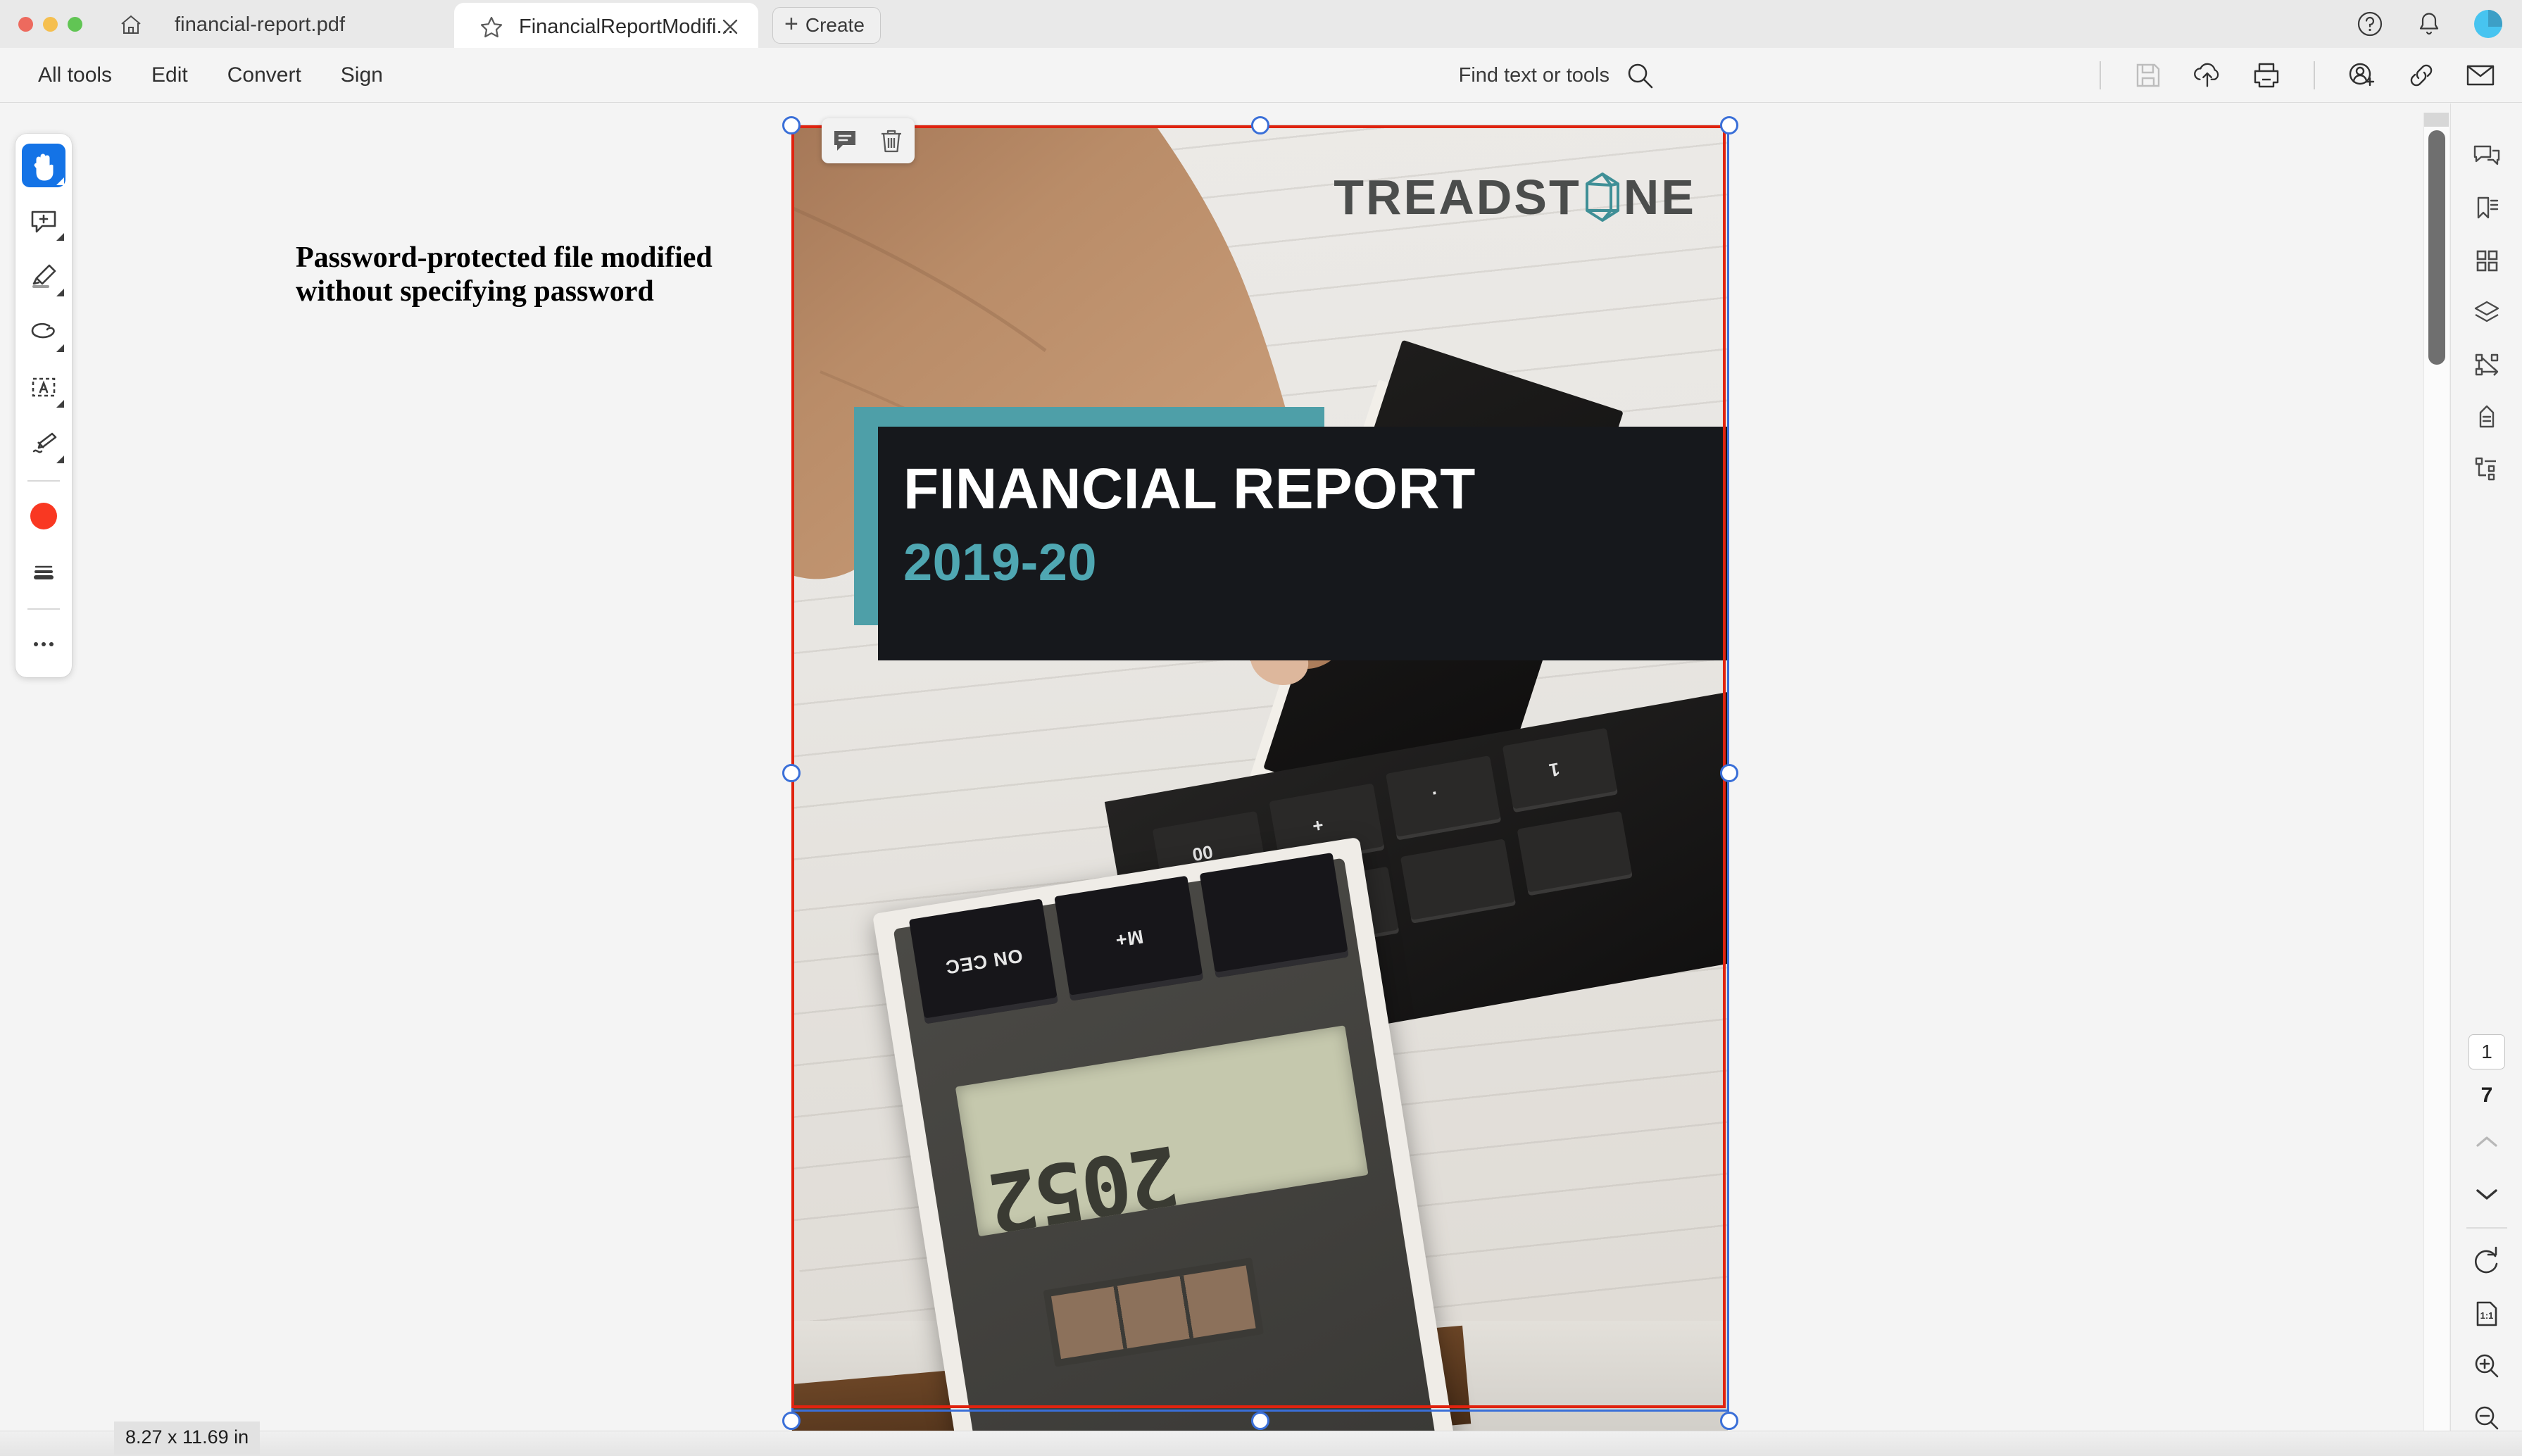  Describe the element at coordinates (2486, 208) in the screenshot. I see `bookmarks-panel-icon` at that location.